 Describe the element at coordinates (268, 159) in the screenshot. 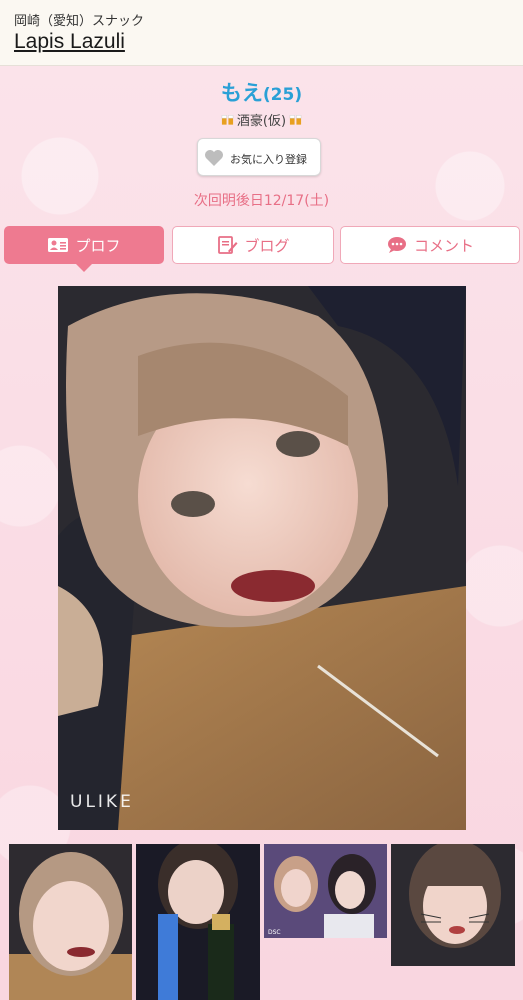

I see `favorite-label: お気に入り登録` at that location.